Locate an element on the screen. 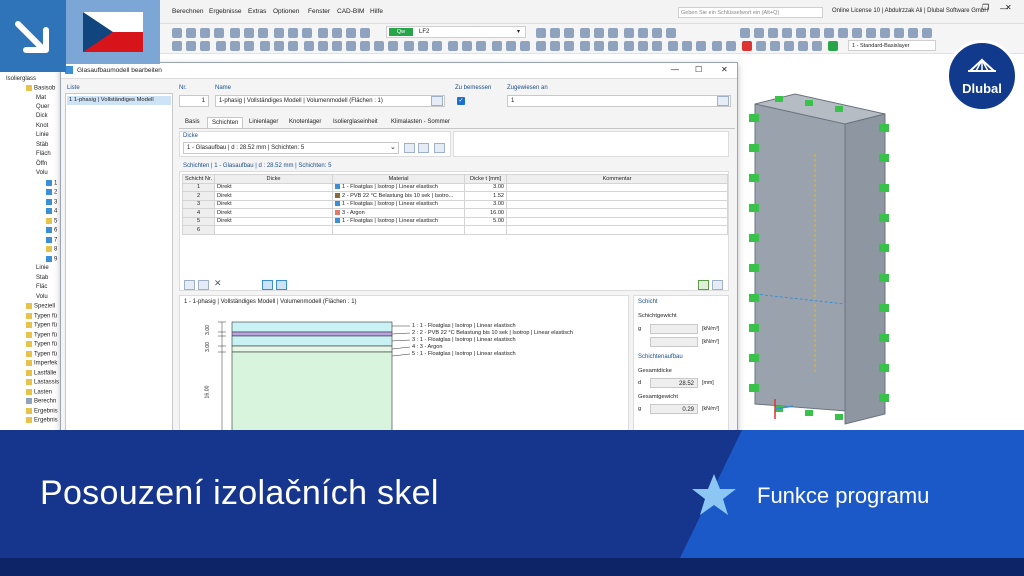 The width and height of the screenshot is (1024, 576). sort-icon is located at coordinates (267, 285).